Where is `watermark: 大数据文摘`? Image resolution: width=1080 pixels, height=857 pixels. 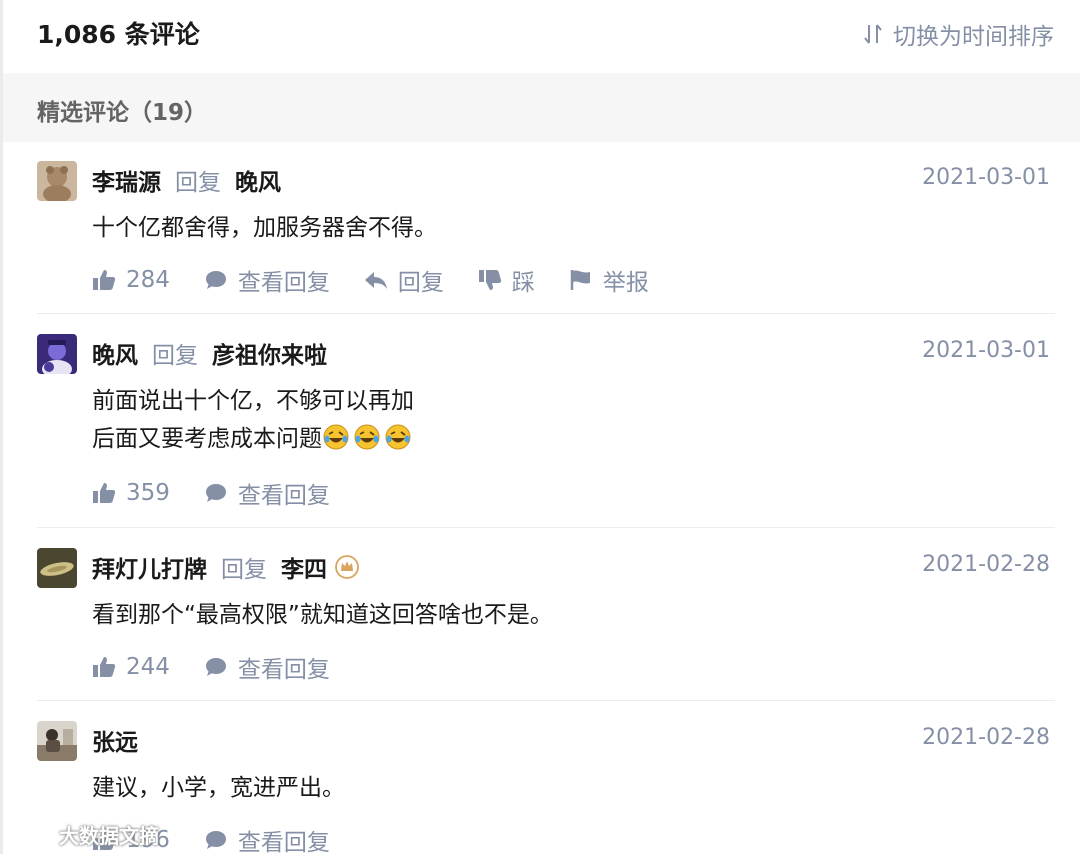 watermark: 大数据文摘 is located at coordinates (83, 834).